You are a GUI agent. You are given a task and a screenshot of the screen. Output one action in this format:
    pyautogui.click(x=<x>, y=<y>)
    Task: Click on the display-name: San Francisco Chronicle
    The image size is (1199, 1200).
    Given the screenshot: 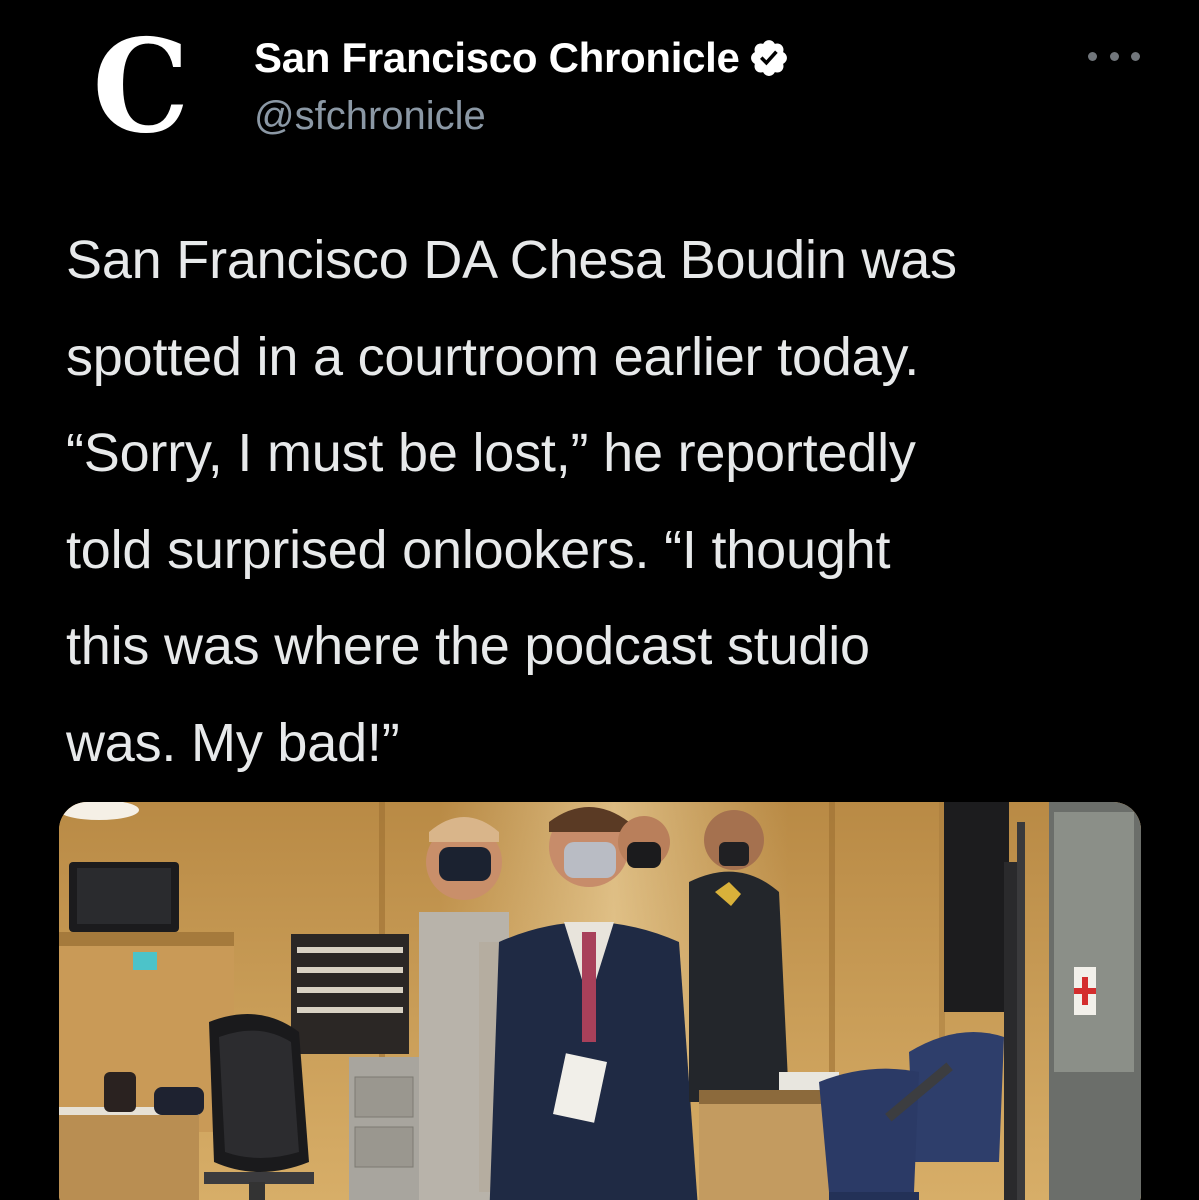 What is the action you would take?
    pyautogui.click(x=497, y=58)
    